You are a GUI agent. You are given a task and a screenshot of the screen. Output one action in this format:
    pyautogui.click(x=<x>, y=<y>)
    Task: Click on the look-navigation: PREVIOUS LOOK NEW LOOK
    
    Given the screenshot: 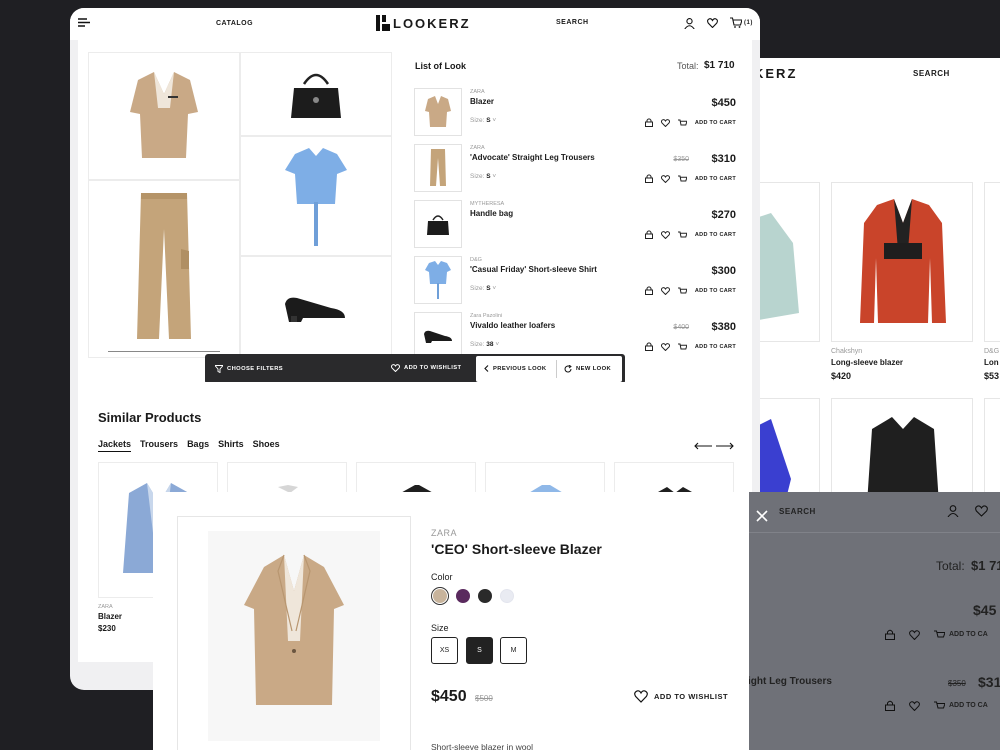 What is the action you would take?
    pyautogui.click(x=549, y=369)
    